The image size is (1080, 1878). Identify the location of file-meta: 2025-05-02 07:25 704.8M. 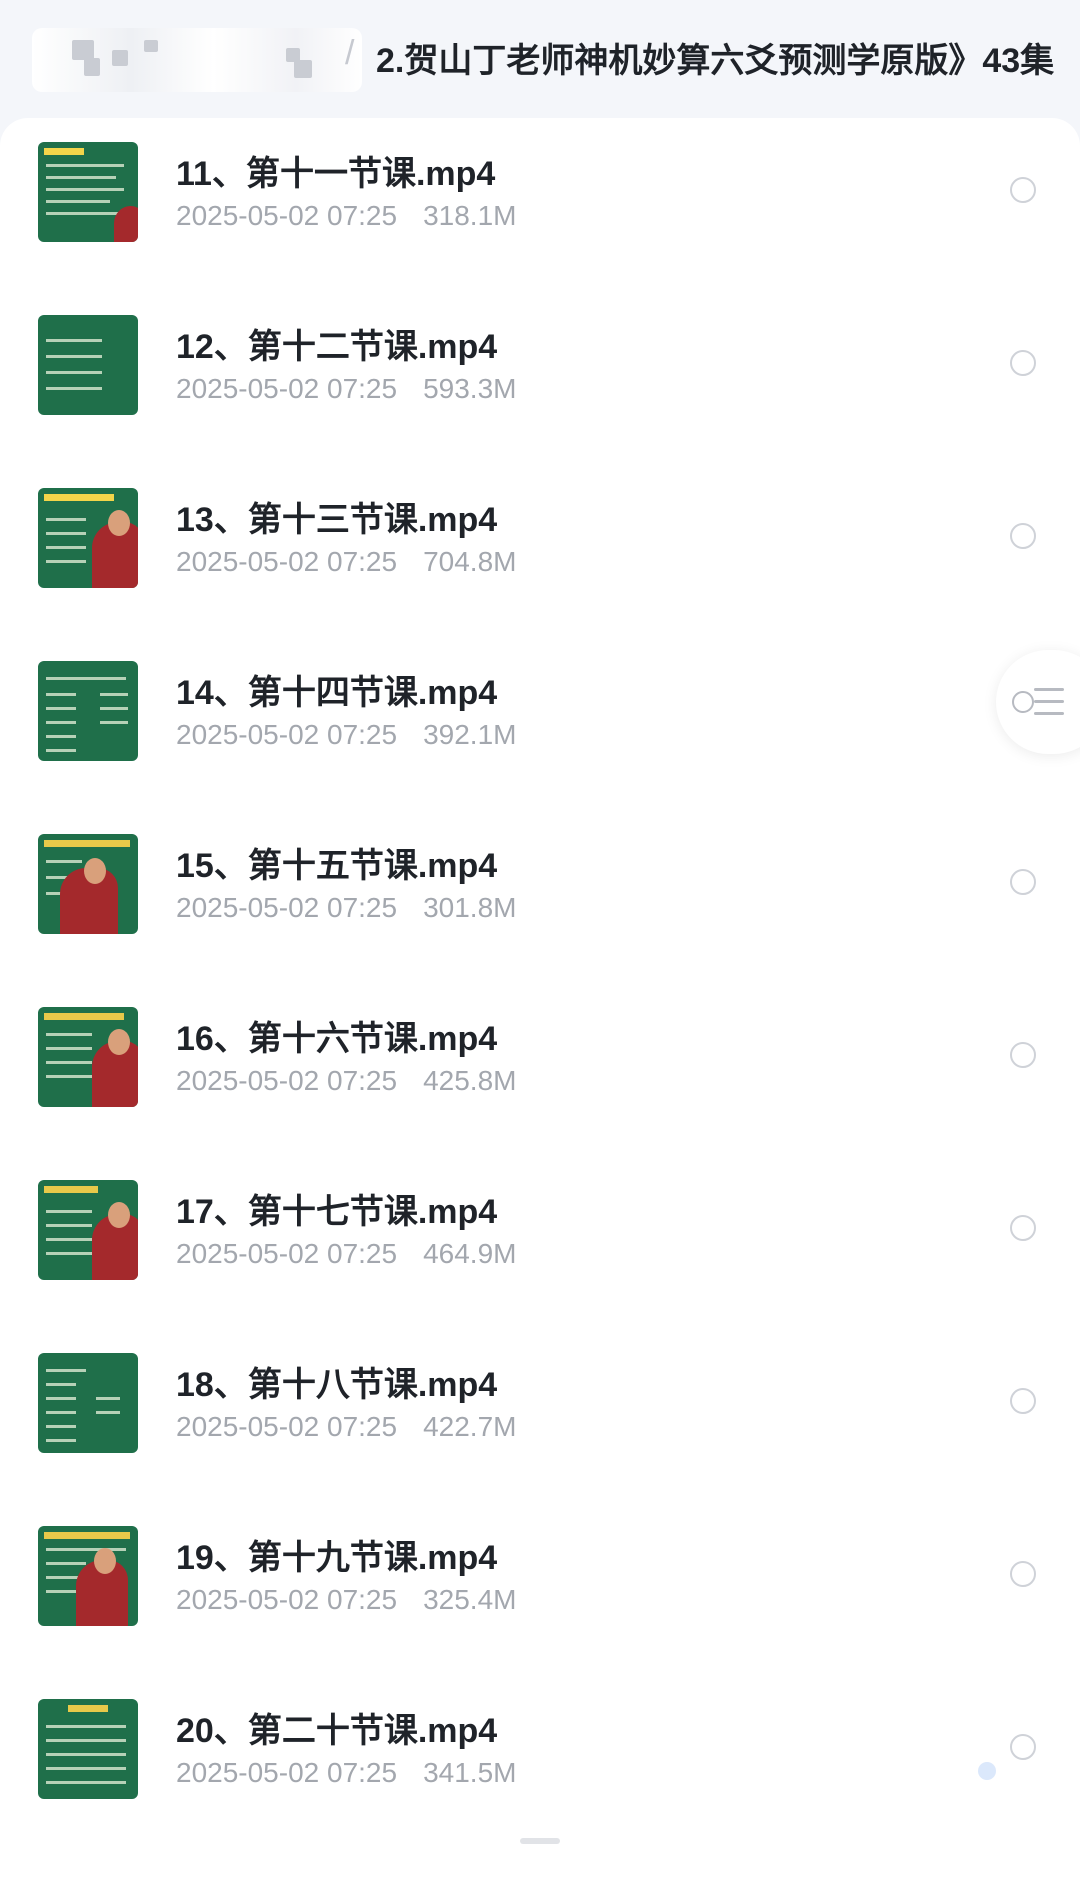
(346, 562).